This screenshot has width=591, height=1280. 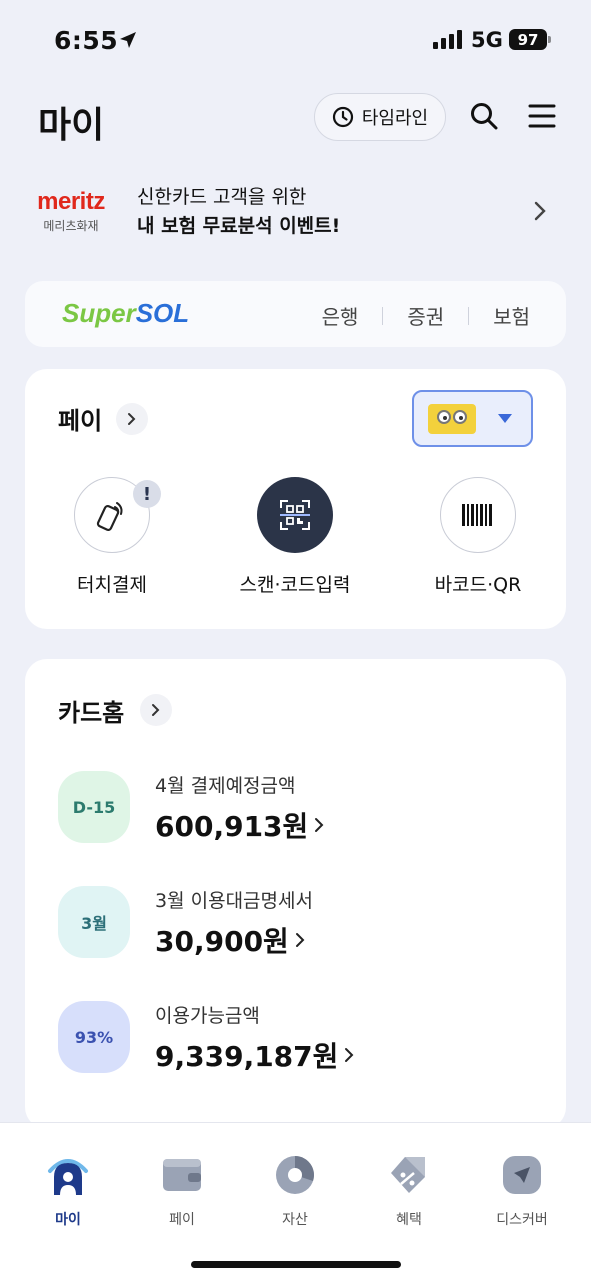 I want to click on available-limit-row: 93% 이용가능금액 9,339,187원, so click(x=298, y=1039).